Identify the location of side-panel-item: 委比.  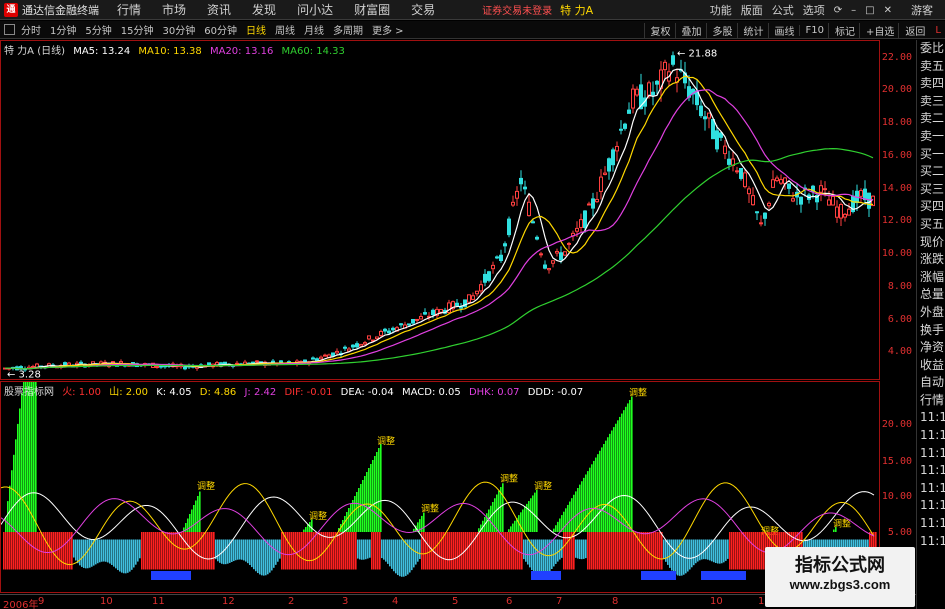
(931, 49).